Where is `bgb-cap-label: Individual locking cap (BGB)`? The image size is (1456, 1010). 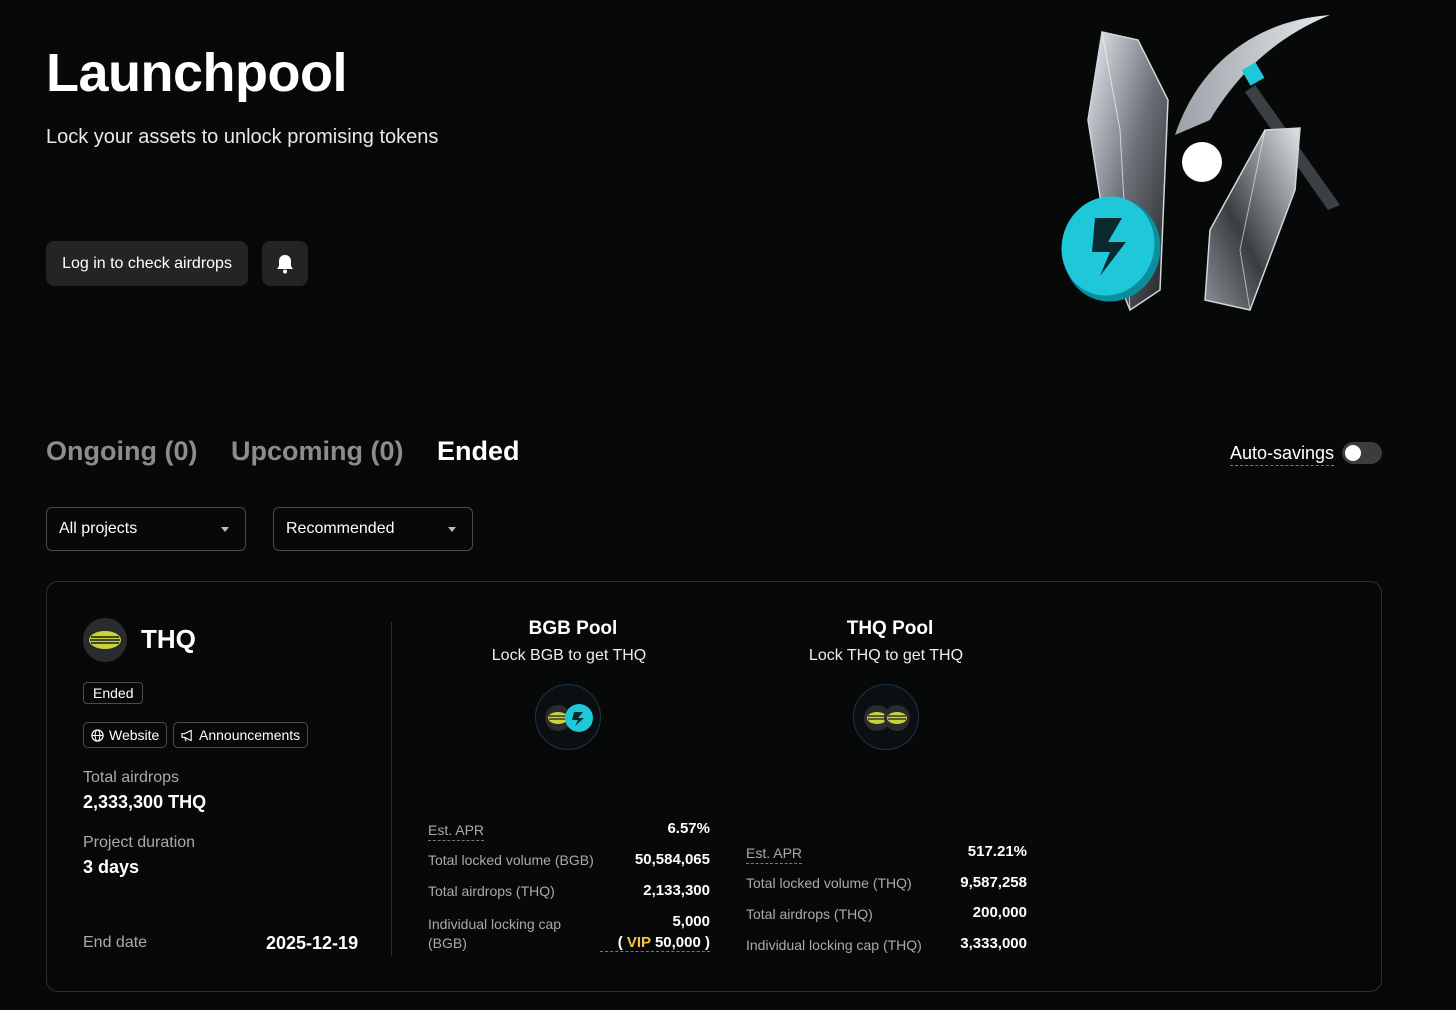
bgb-cap-label: Individual locking cap (BGB) is located at coordinates (494, 934).